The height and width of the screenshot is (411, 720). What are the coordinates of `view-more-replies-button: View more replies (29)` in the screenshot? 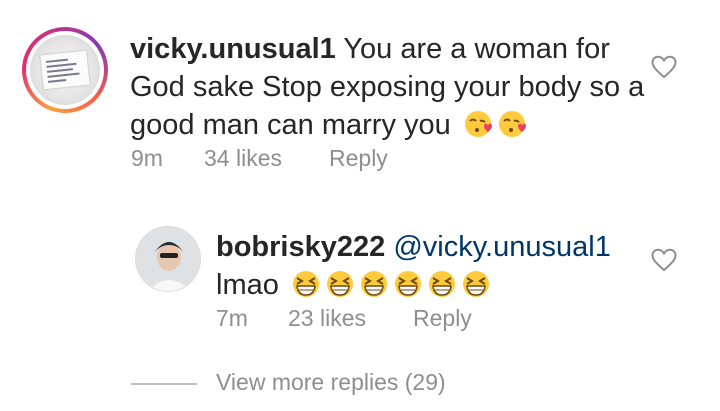 It's located at (331, 382).